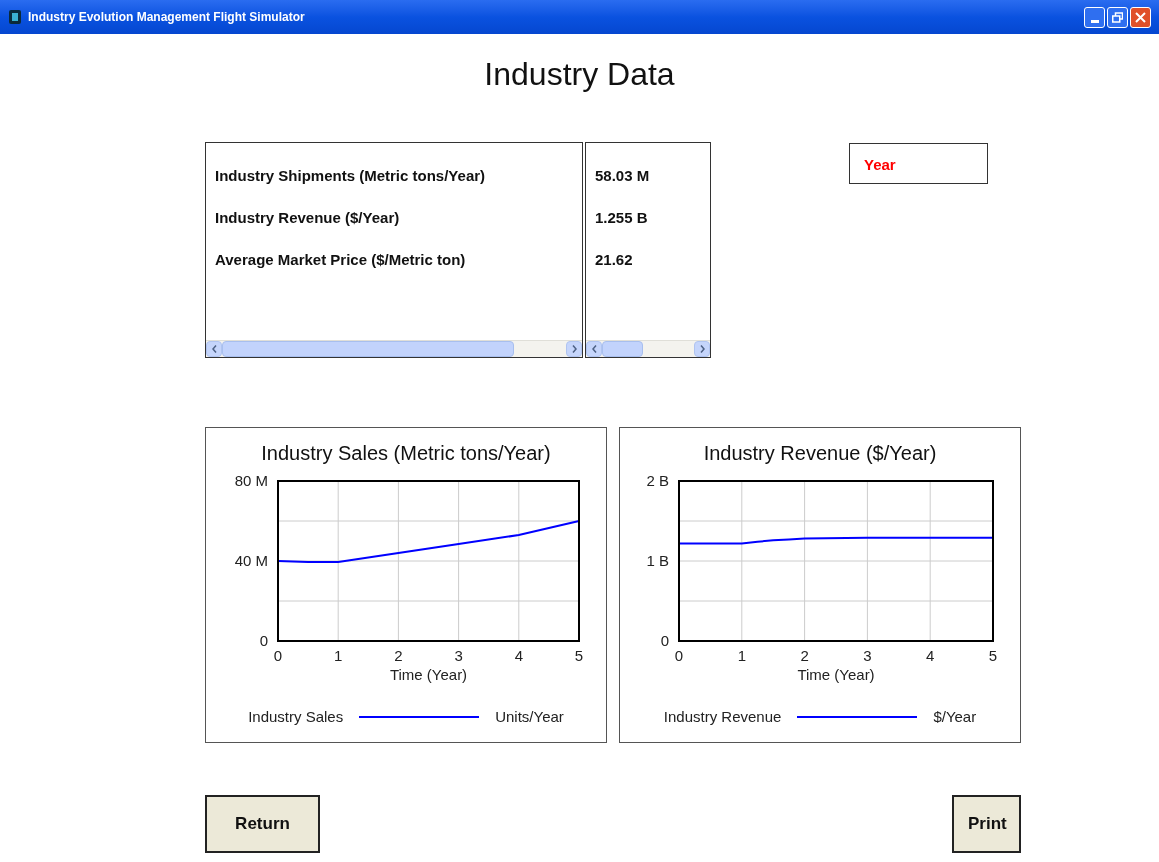 The width and height of the screenshot is (1159, 862). Describe the element at coordinates (955, 717) in the screenshot. I see `legend-unit: $/Year` at that location.